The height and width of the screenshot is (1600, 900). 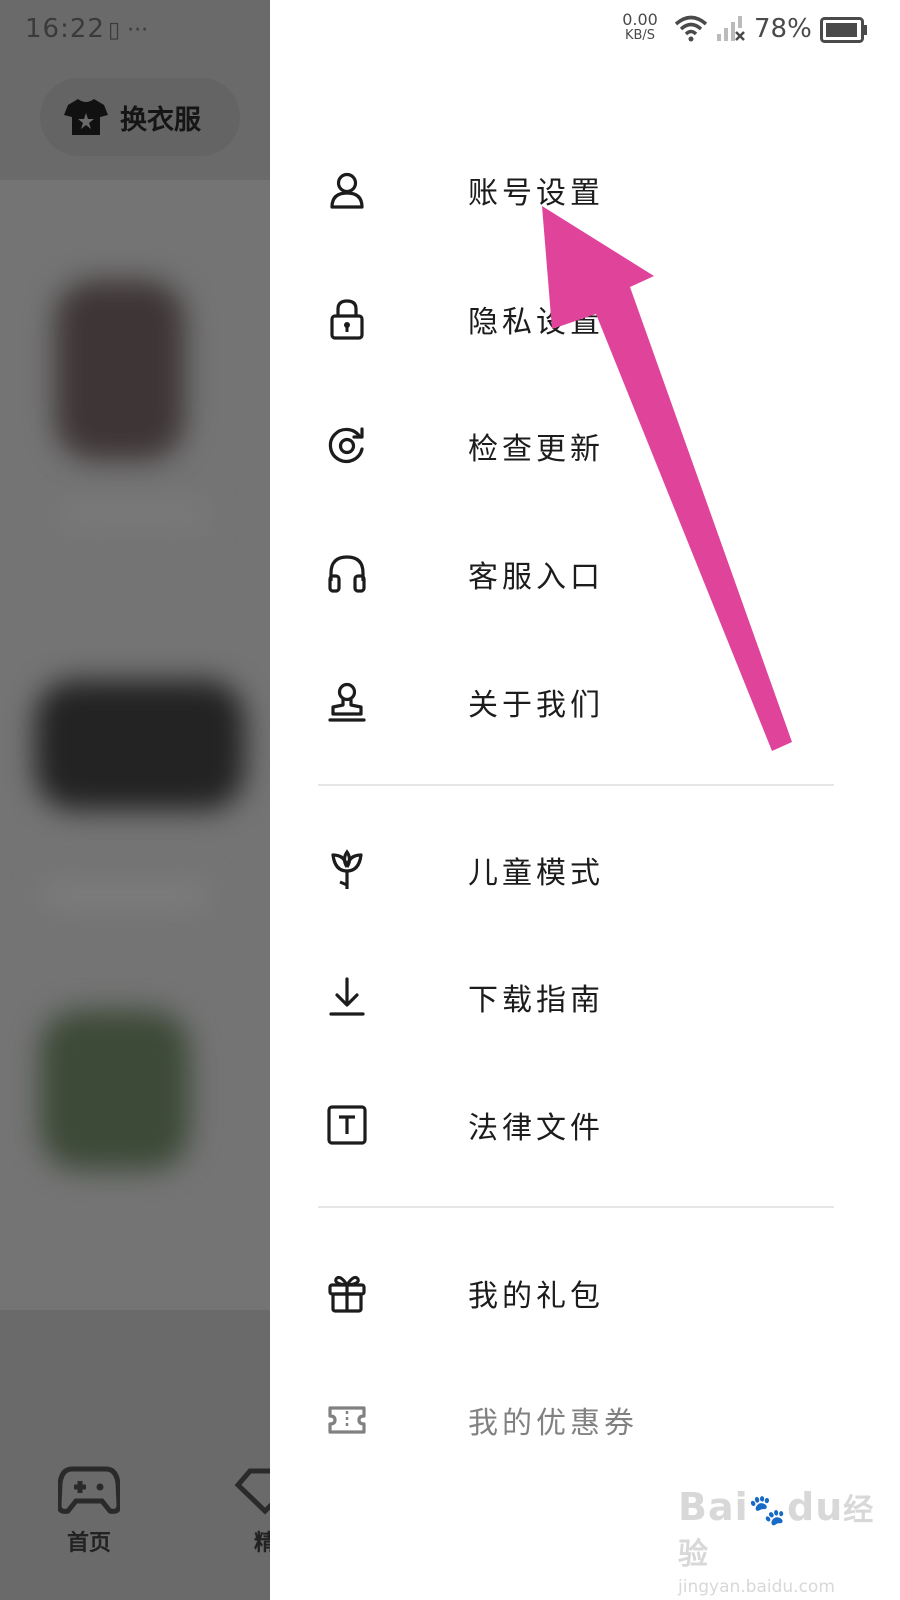 What do you see at coordinates (137, 1520) in the screenshot?
I see `bottom-navigation: 首页 精` at bounding box center [137, 1520].